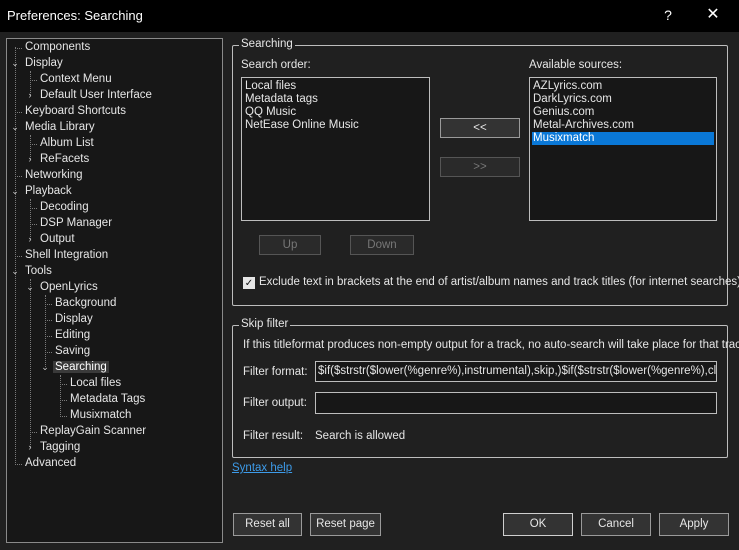  Describe the element at coordinates (55, 447) in the screenshot. I see `tree-item-tagging: › Tagging` at that location.